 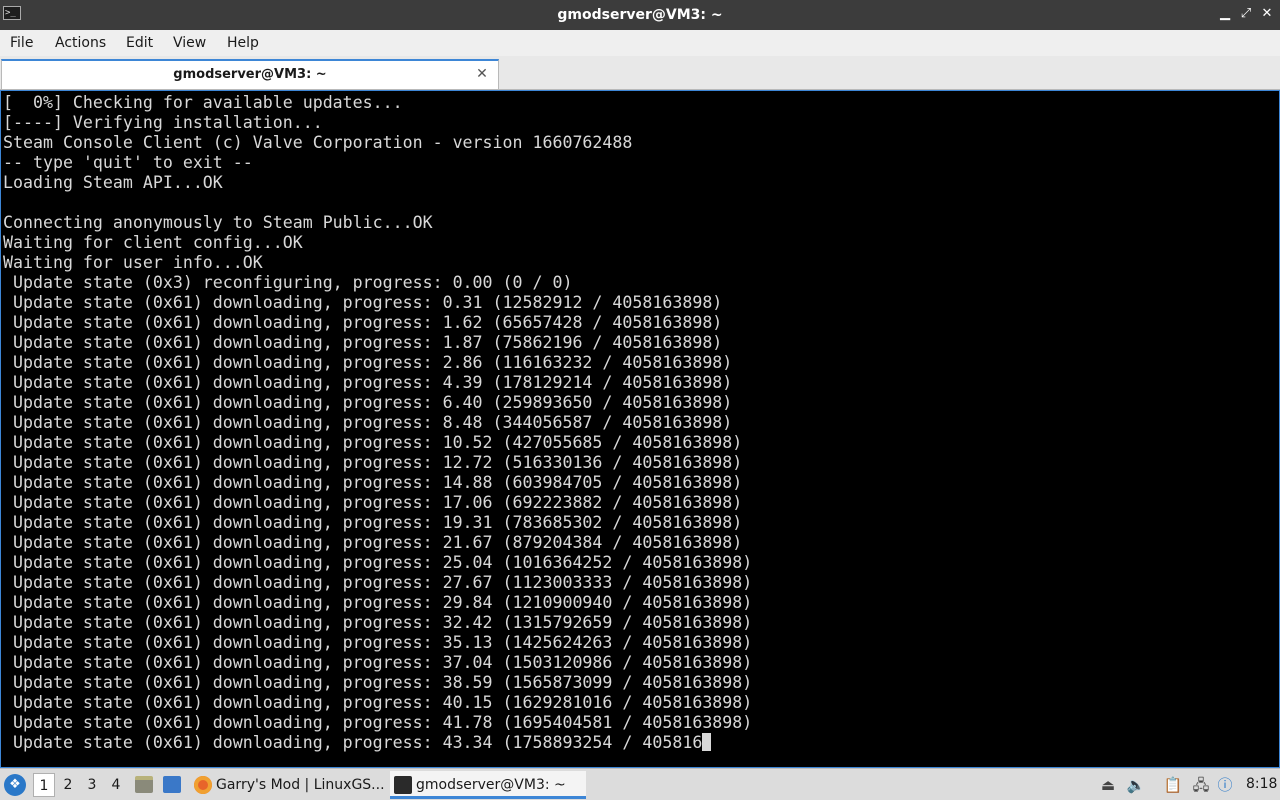 I want to click on menu-actions: Actions, so click(x=80, y=43).